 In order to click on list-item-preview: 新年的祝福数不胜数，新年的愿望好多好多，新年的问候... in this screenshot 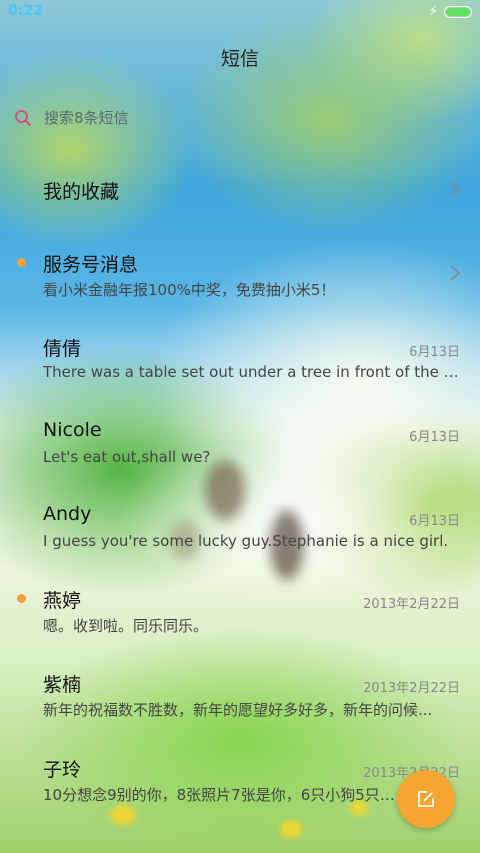, I will do `click(238, 710)`.